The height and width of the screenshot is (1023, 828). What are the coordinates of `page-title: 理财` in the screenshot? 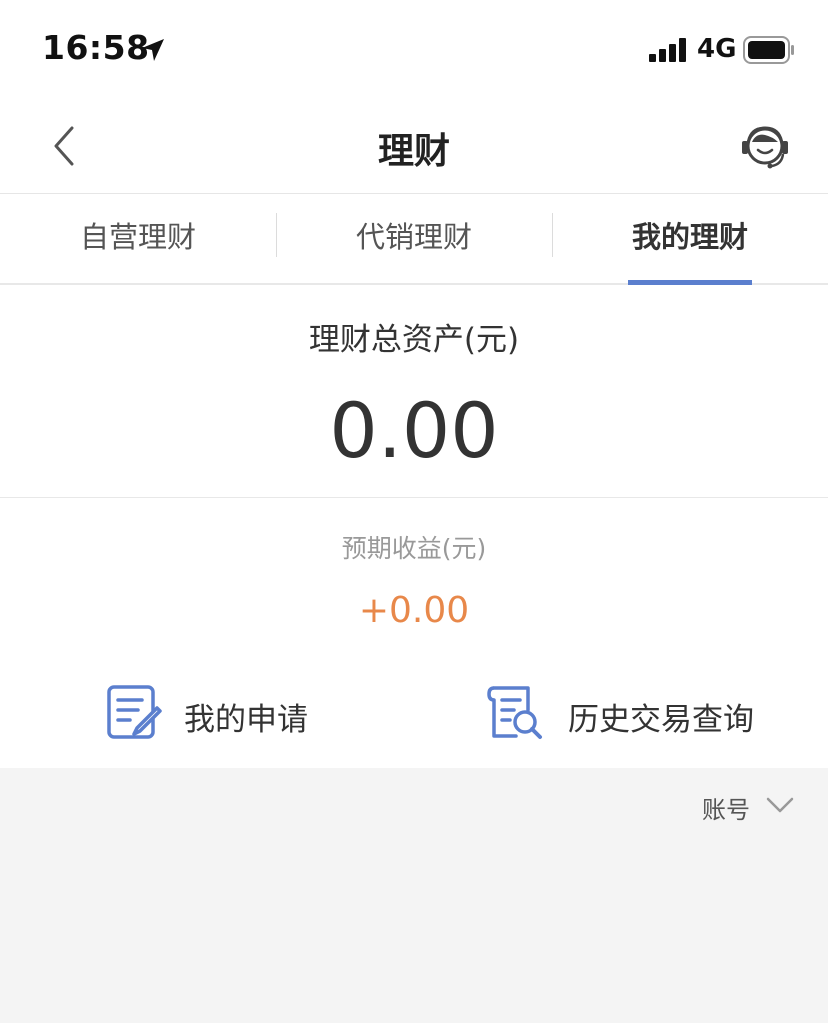 It's located at (413, 151).